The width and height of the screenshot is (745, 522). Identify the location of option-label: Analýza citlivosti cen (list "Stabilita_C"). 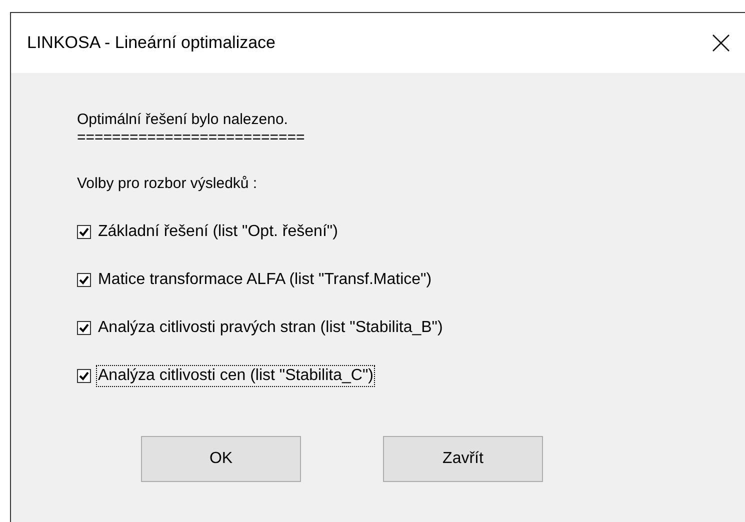
(235, 376).